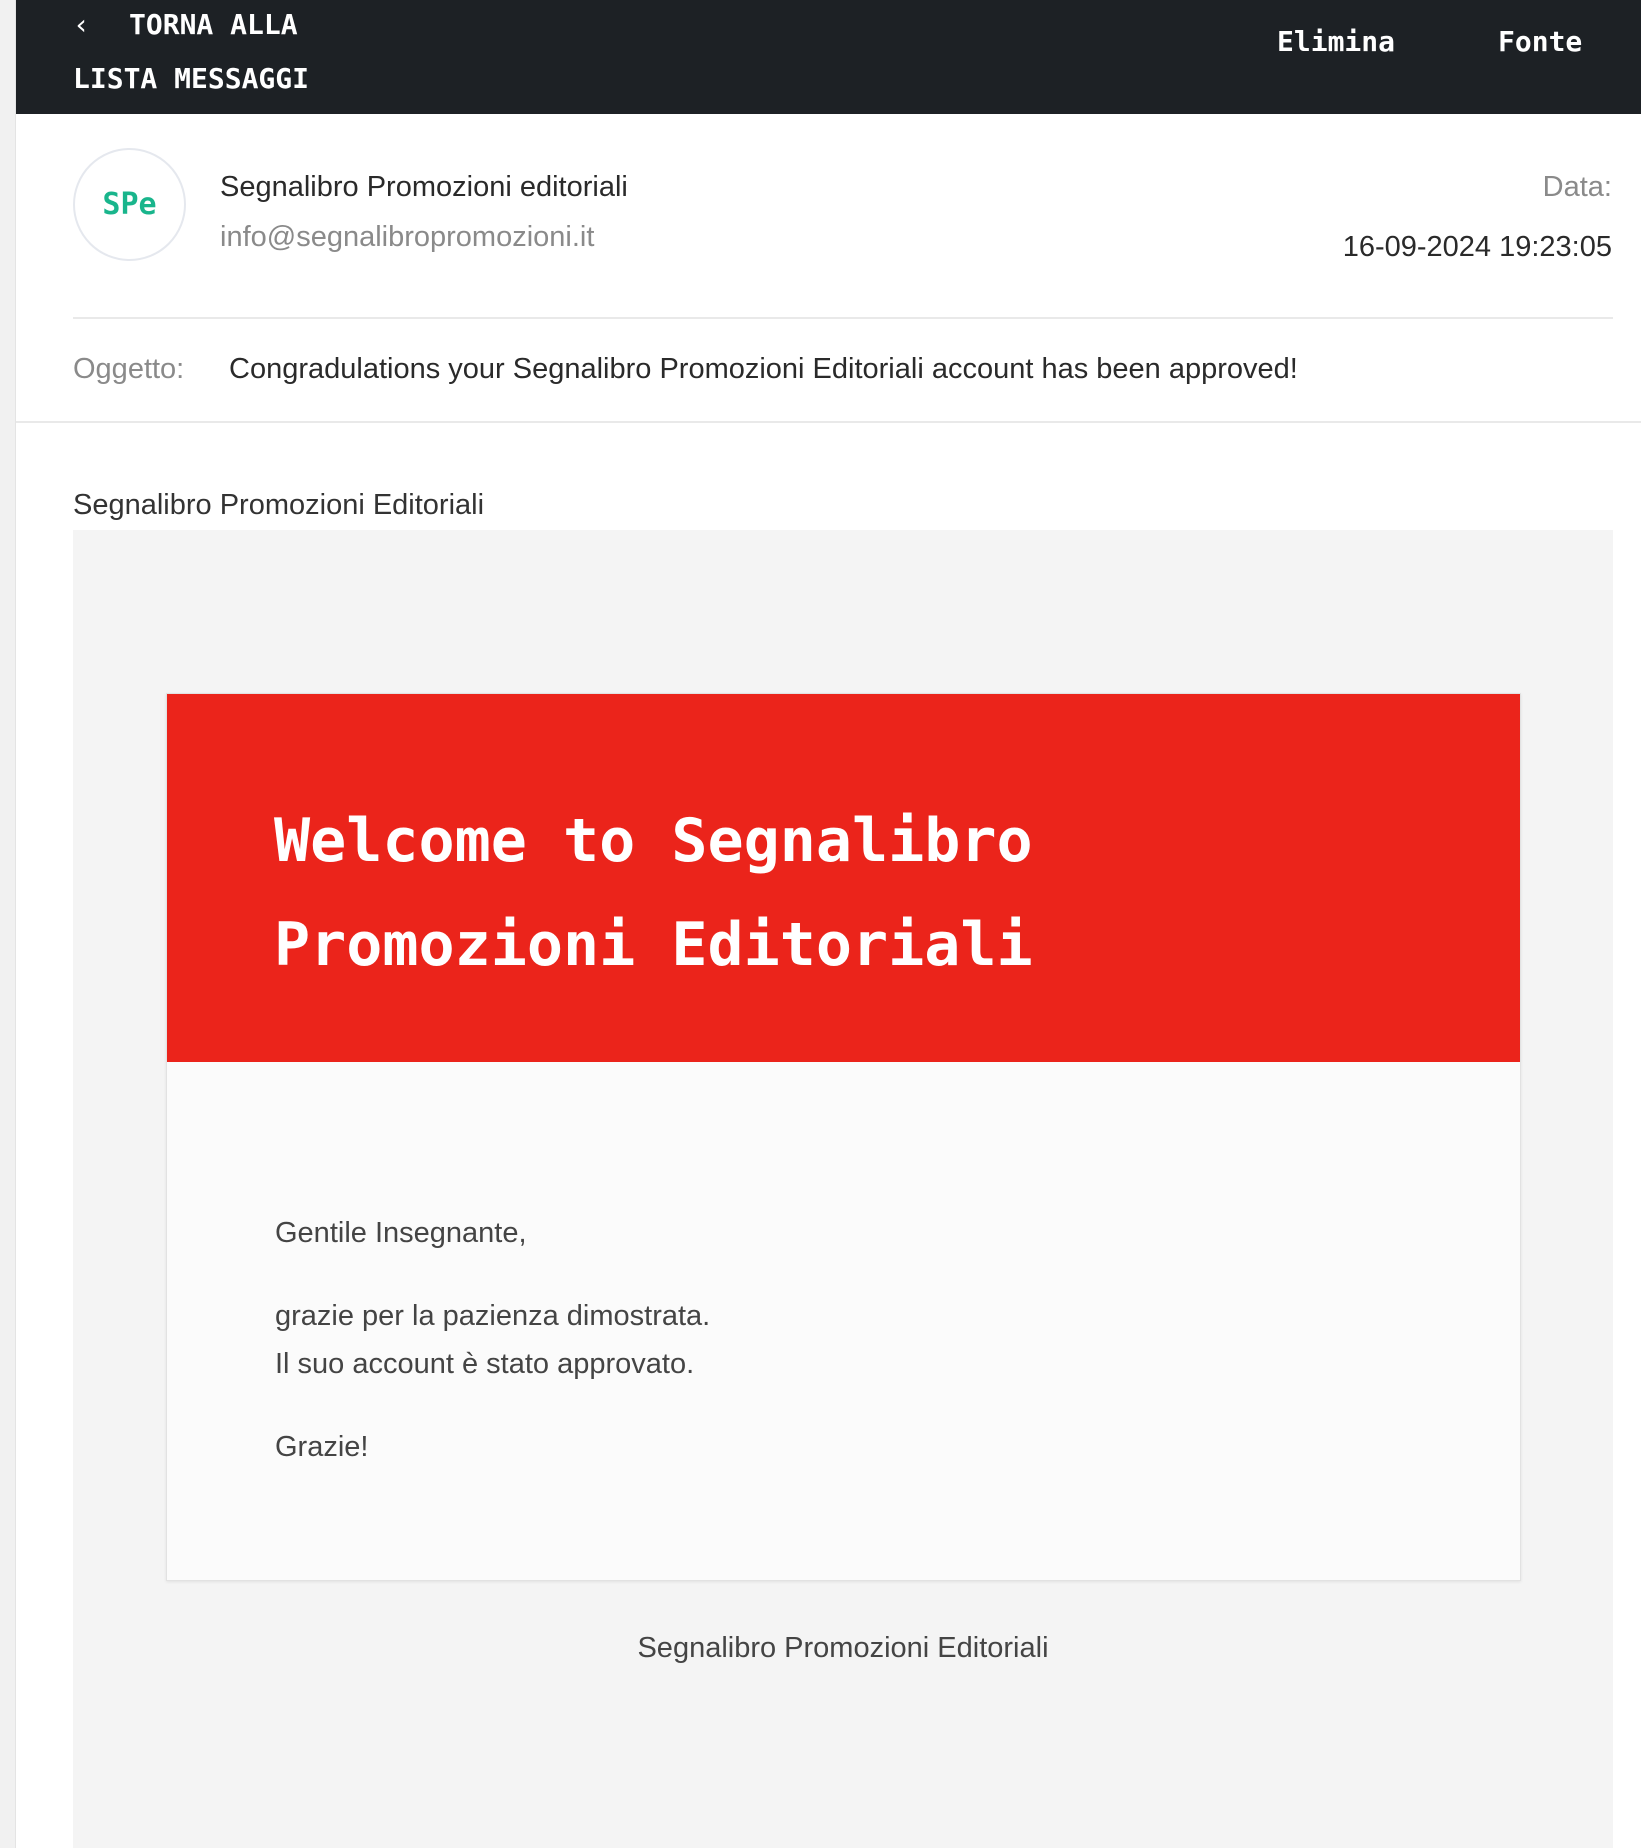 The height and width of the screenshot is (1848, 1641). I want to click on date-label: Data:, so click(1577, 187).